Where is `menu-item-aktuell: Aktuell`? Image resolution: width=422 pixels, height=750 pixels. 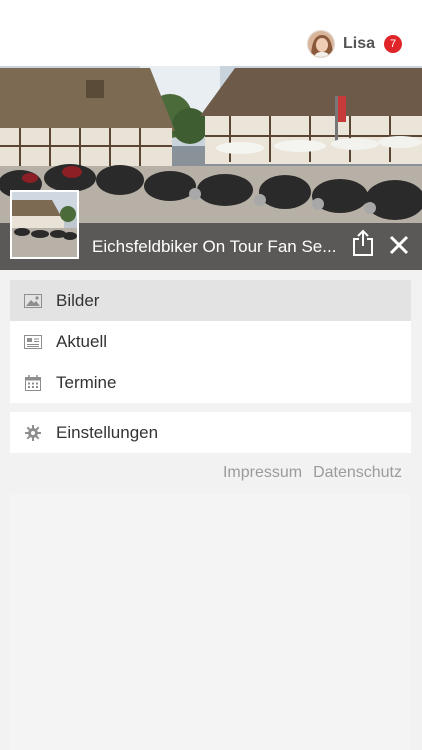
menu-item-aktuell: Aktuell is located at coordinates (210, 341).